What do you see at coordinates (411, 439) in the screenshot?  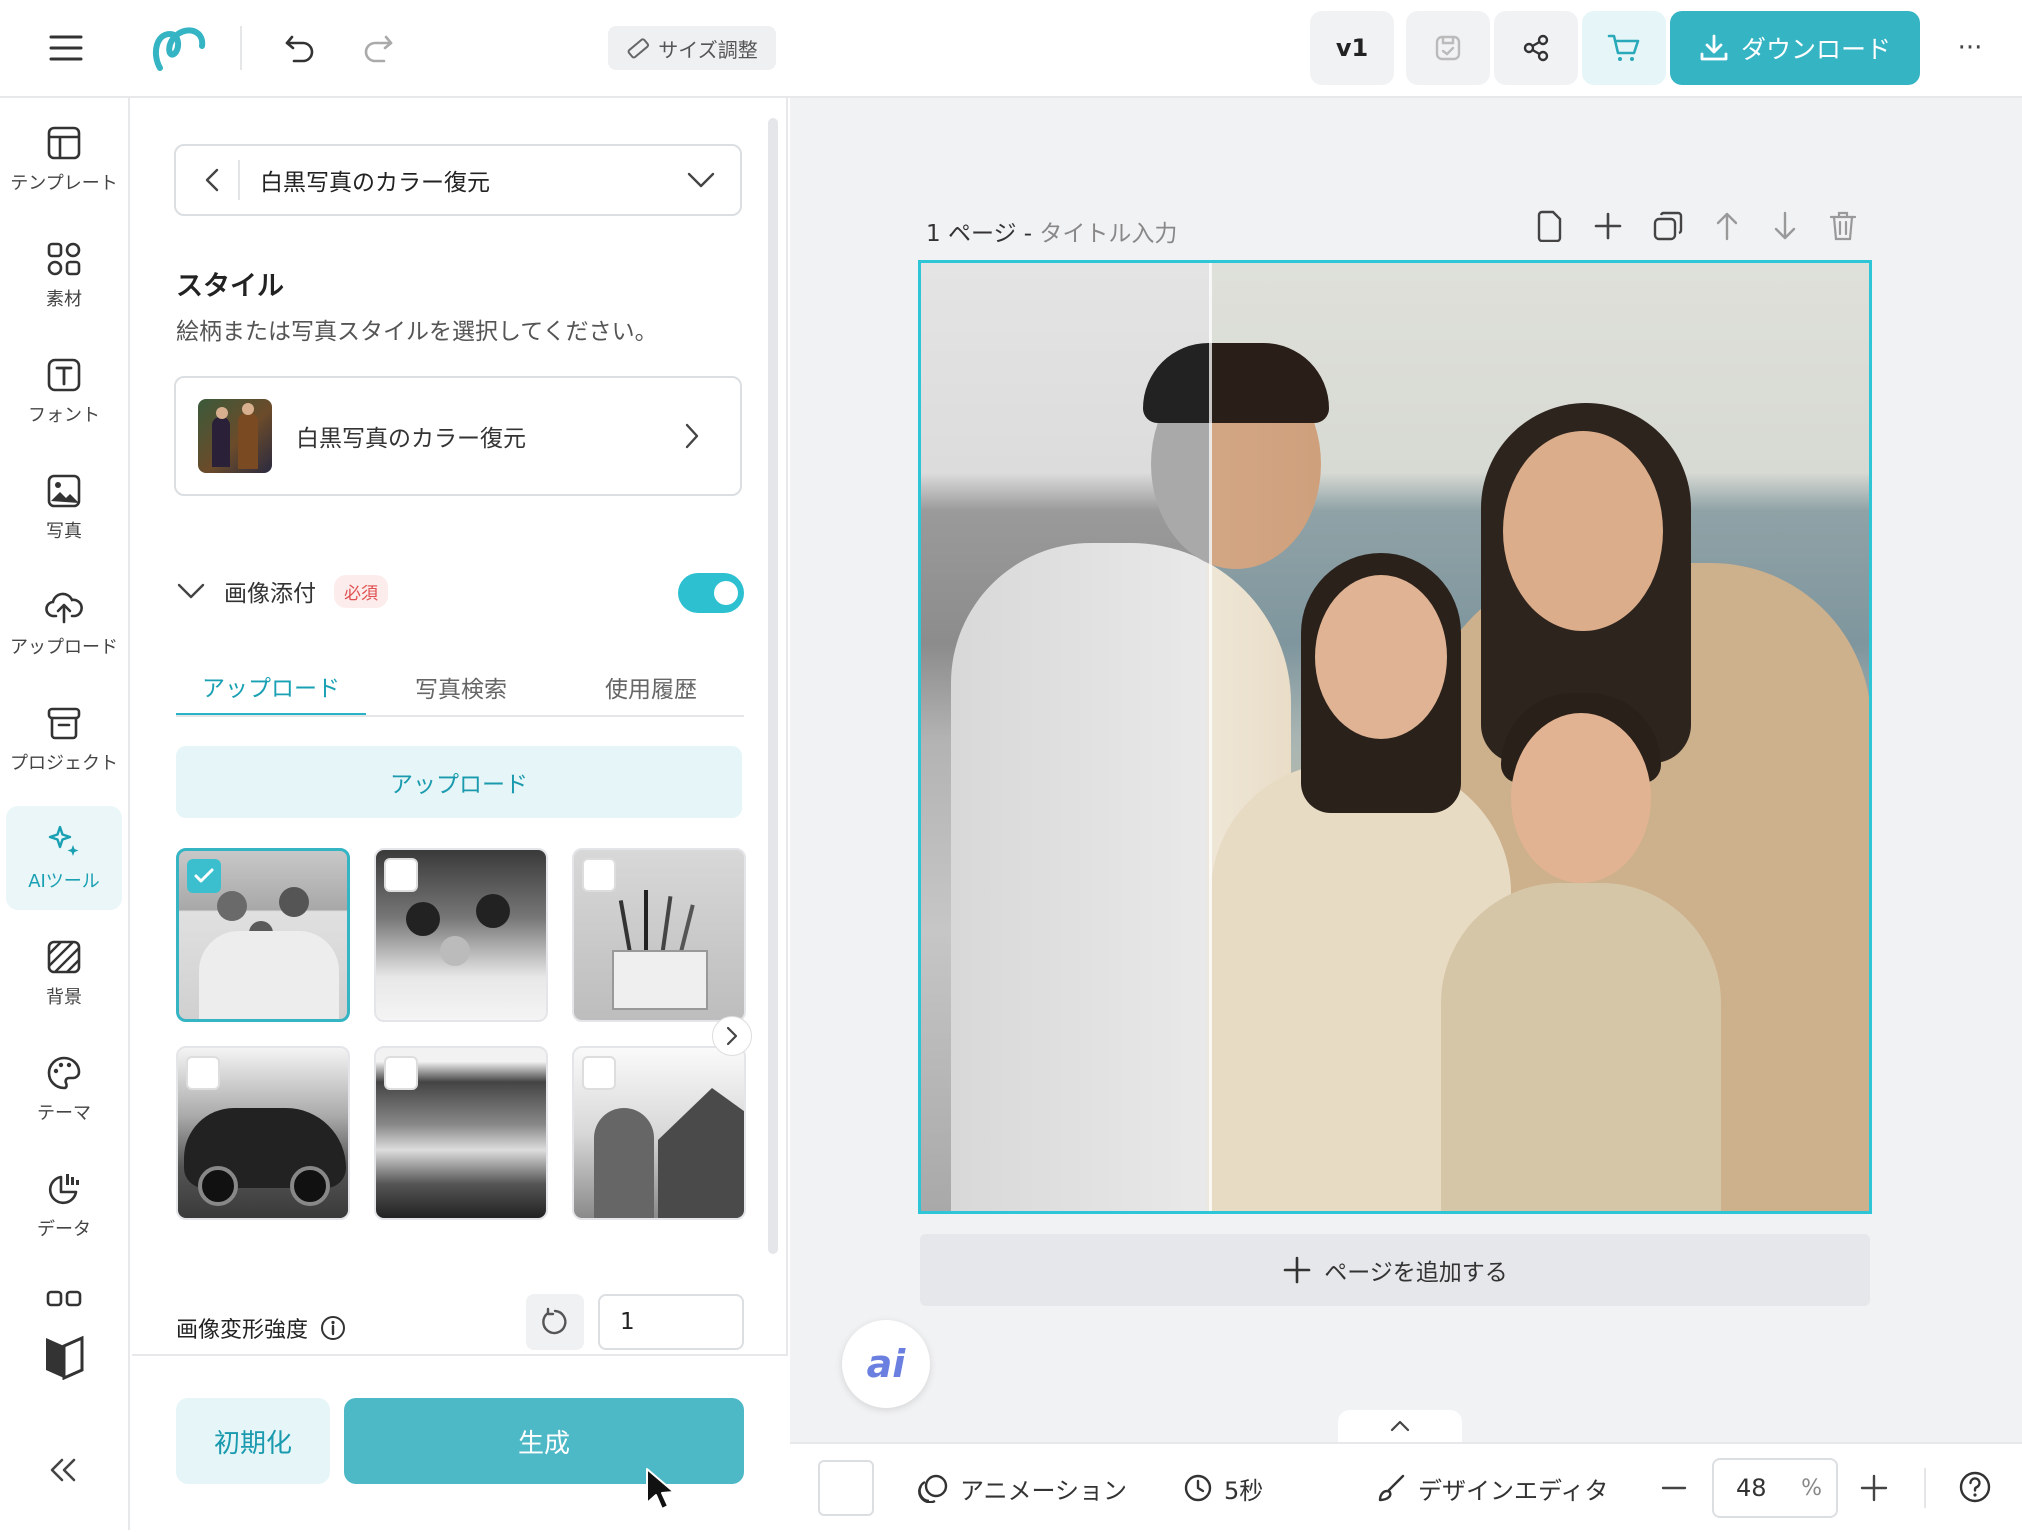 I see `style-card-label: 白黒写真のカラー復元` at bounding box center [411, 439].